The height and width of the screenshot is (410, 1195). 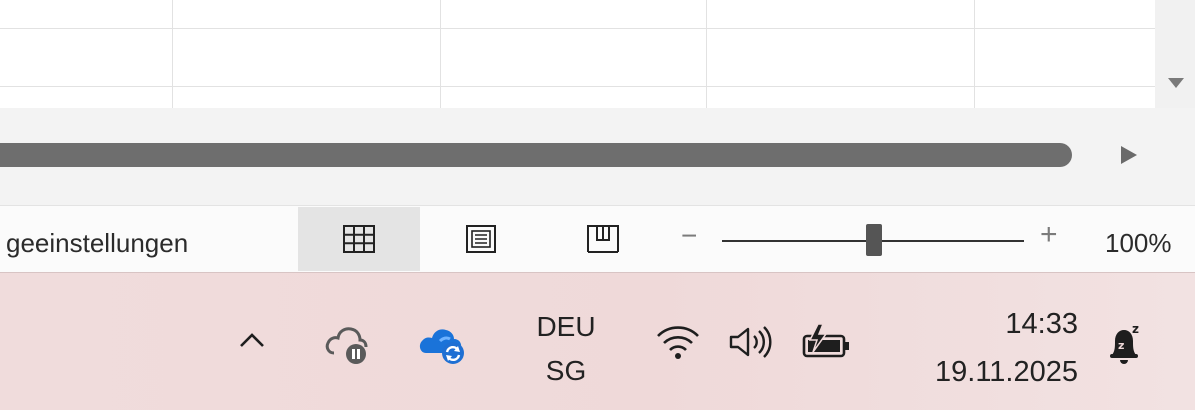 What do you see at coordinates (1176, 83) in the screenshot?
I see `scroll-down-arrow-icon` at bounding box center [1176, 83].